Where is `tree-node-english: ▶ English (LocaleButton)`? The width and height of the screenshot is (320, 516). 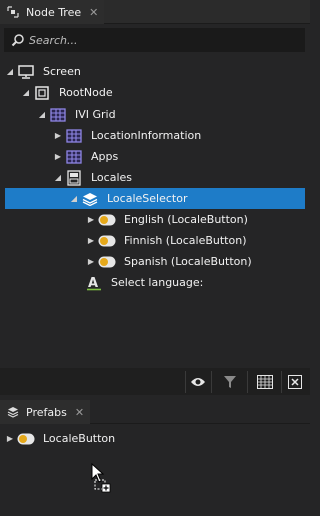
tree-node-english: ▶ English (LocaleButton) is located at coordinates (155, 219).